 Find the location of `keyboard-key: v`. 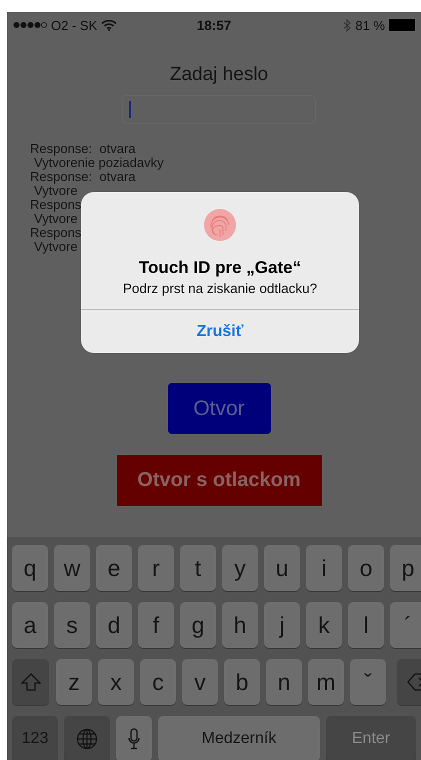

keyboard-key: v is located at coordinates (200, 682).